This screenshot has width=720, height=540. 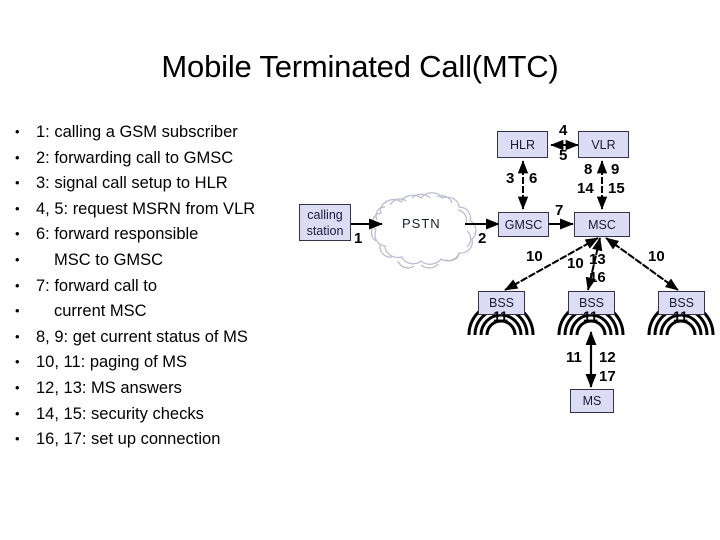 I want to click on edge-label-17: 17, so click(x=607, y=376).